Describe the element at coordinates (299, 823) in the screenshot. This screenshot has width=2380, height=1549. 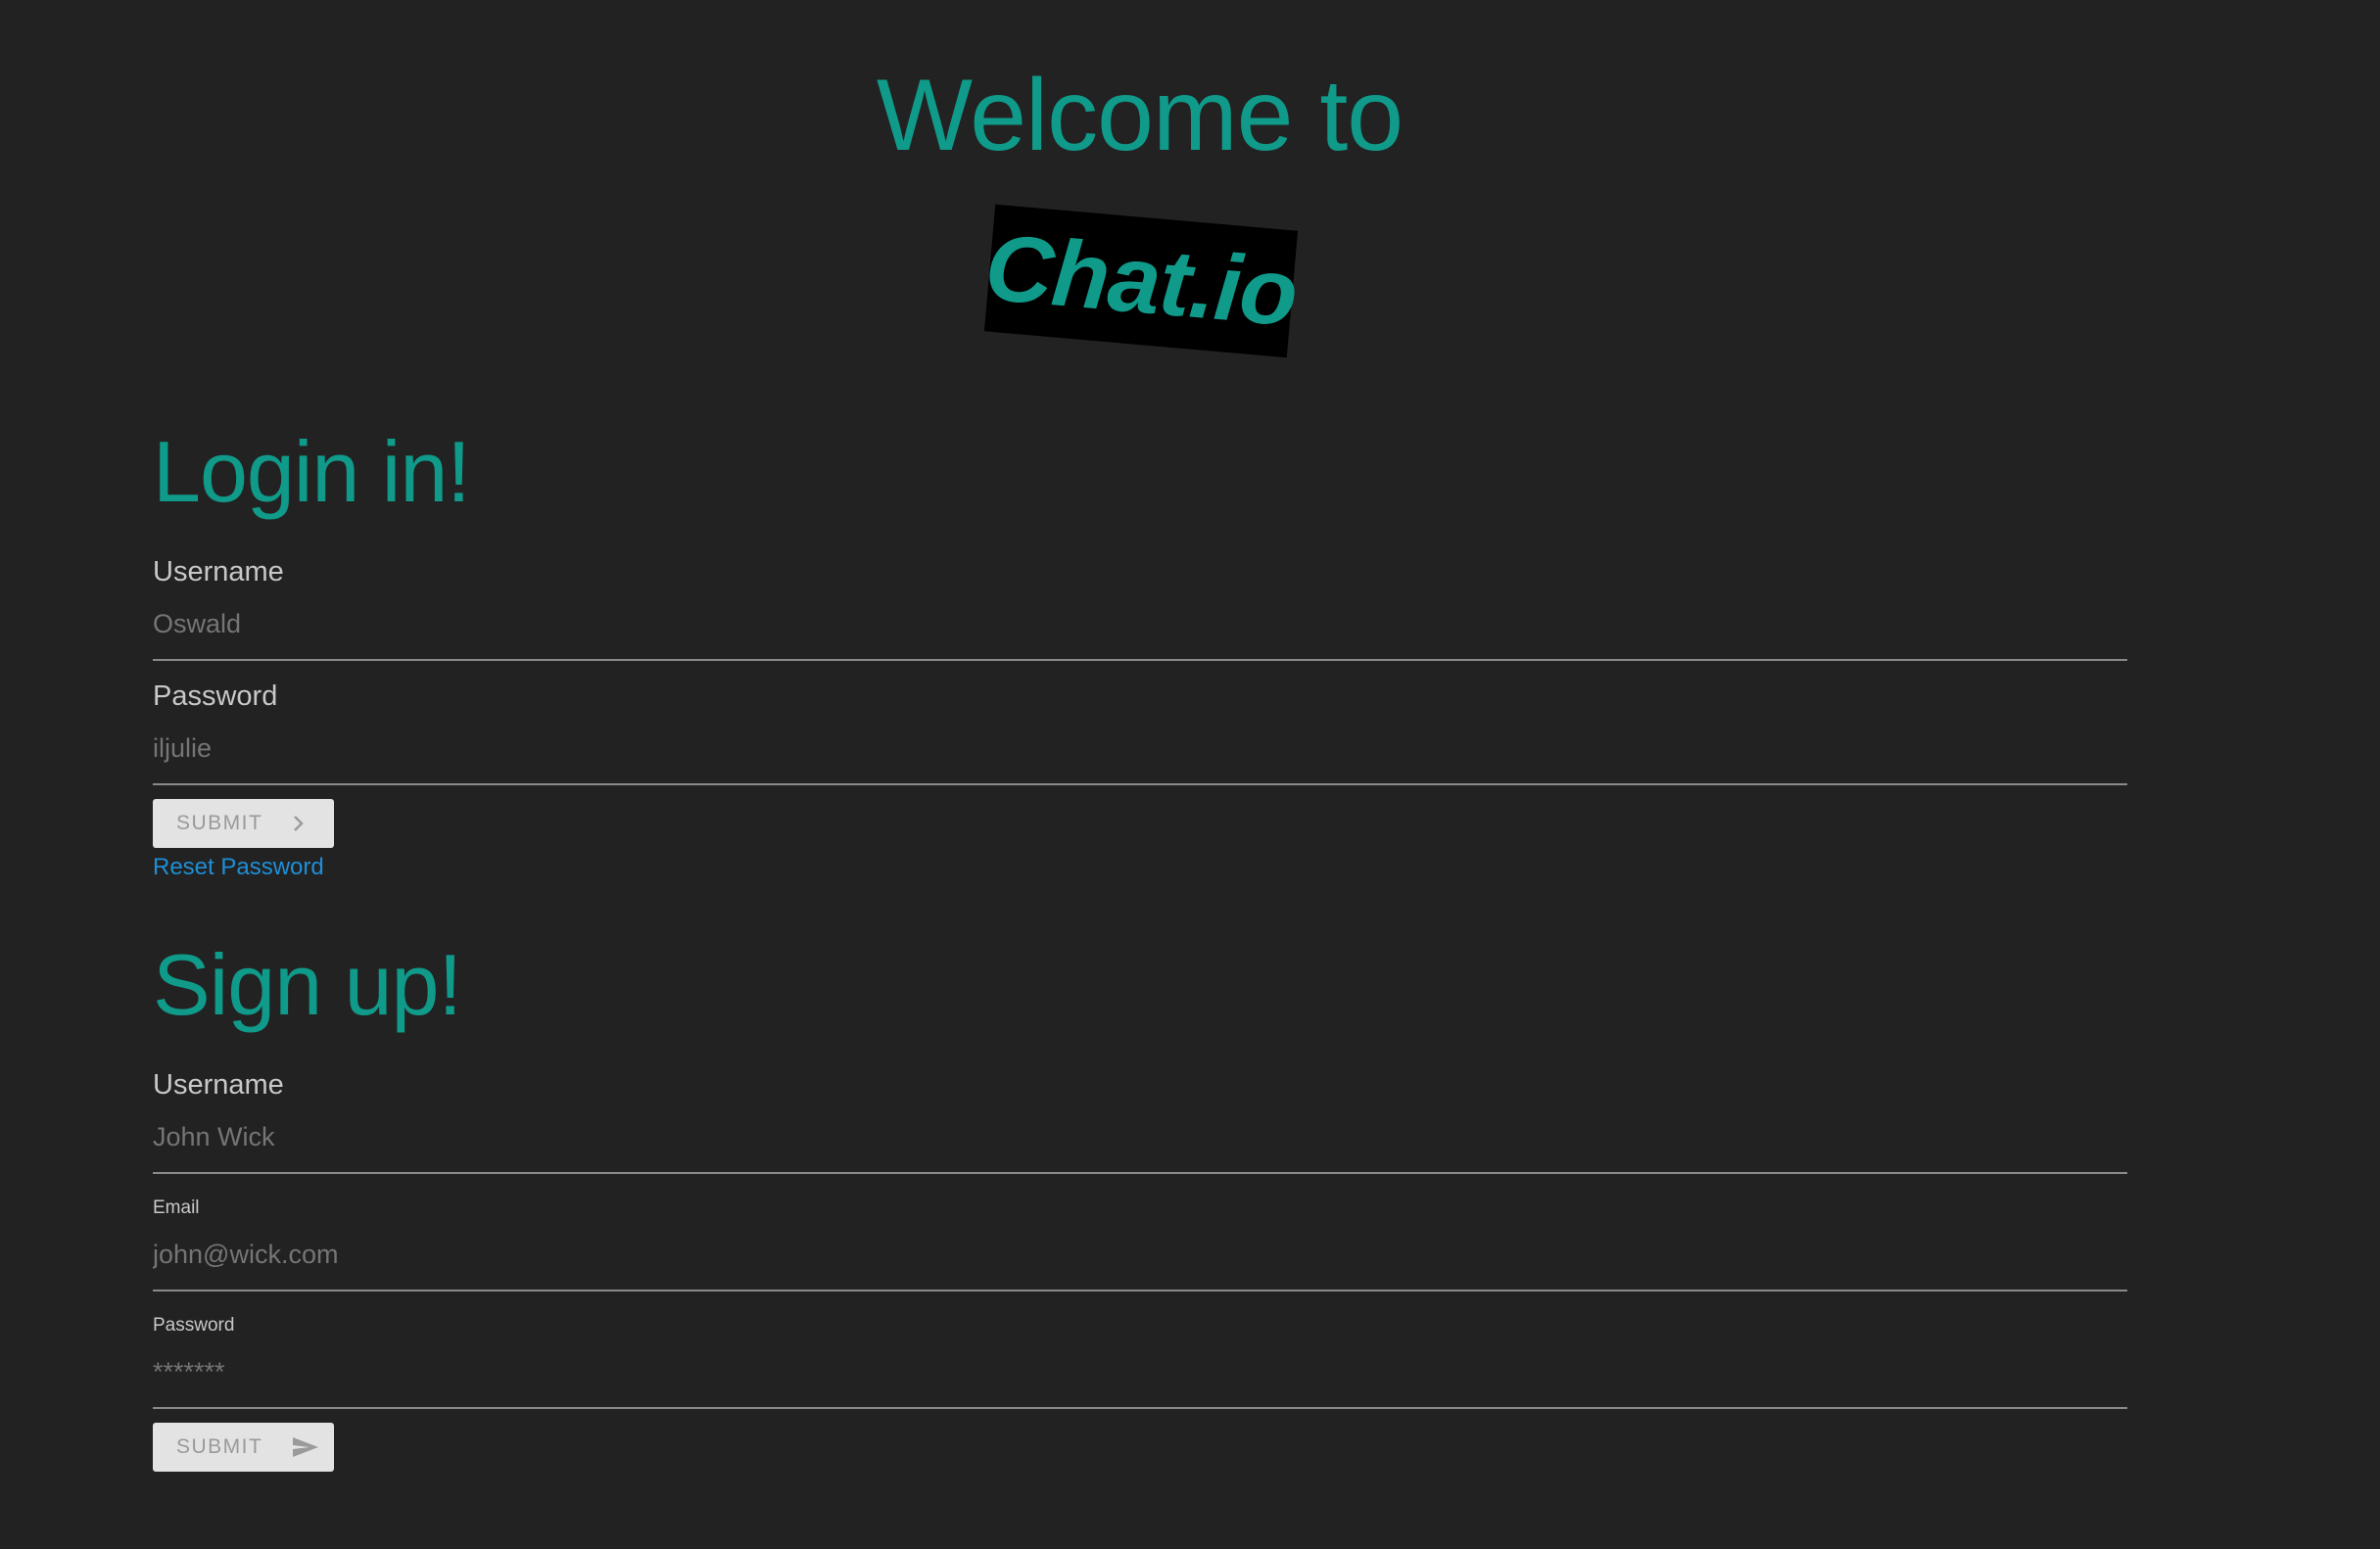
I see `chevron-right-icon` at that location.